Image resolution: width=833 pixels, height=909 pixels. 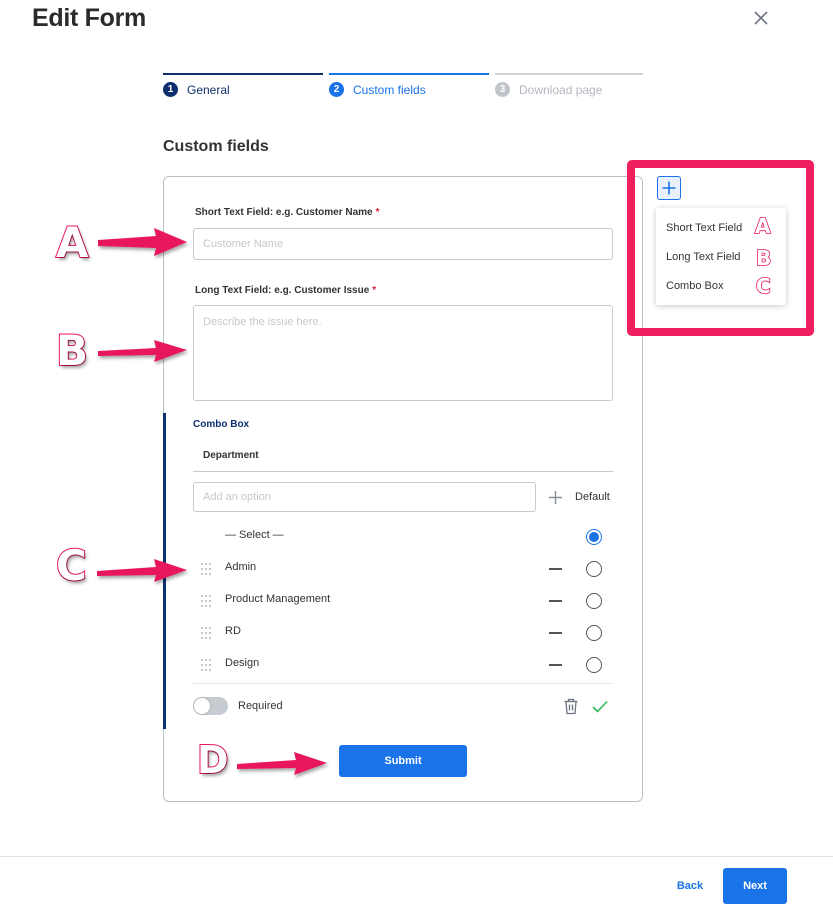 What do you see at coordinates (403, 568) in the screenshot?
I see `option-row-admin: Admin` at bounding box center [403, 568].